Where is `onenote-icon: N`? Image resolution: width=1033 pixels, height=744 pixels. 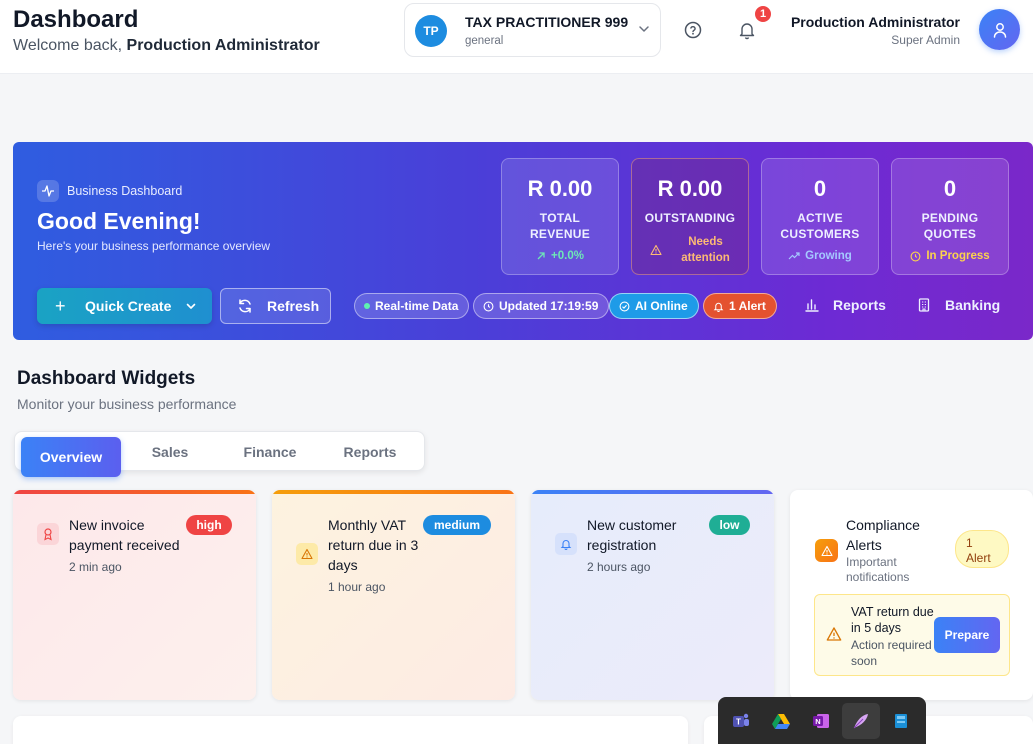
onenote-icon: N is located at coordinates (821, 721).